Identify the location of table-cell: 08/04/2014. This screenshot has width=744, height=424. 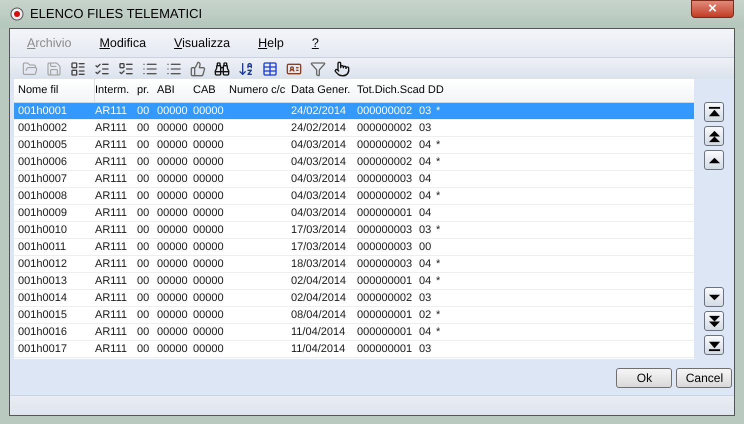
(318, 314).